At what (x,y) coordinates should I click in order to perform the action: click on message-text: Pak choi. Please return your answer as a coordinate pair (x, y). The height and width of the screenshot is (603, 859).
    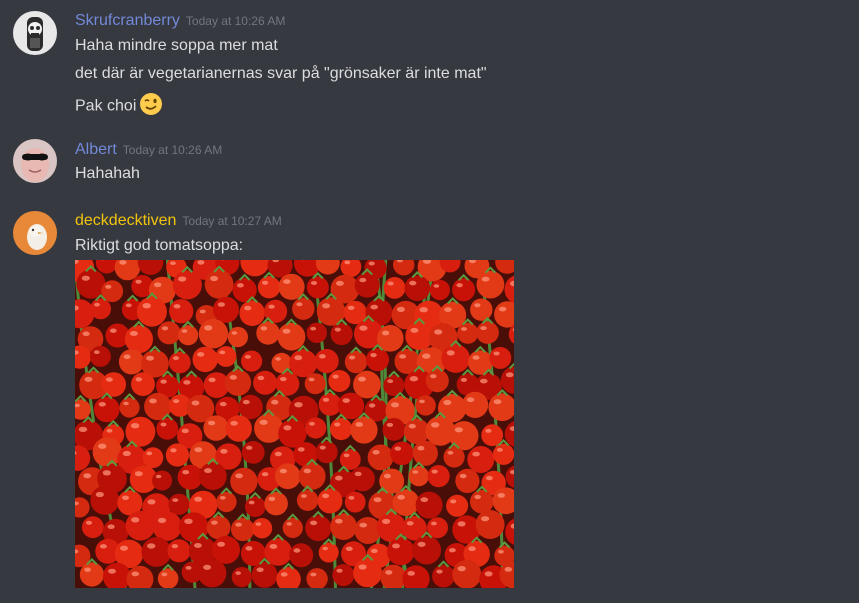
    Looking at the image, I should click on (106, 106).